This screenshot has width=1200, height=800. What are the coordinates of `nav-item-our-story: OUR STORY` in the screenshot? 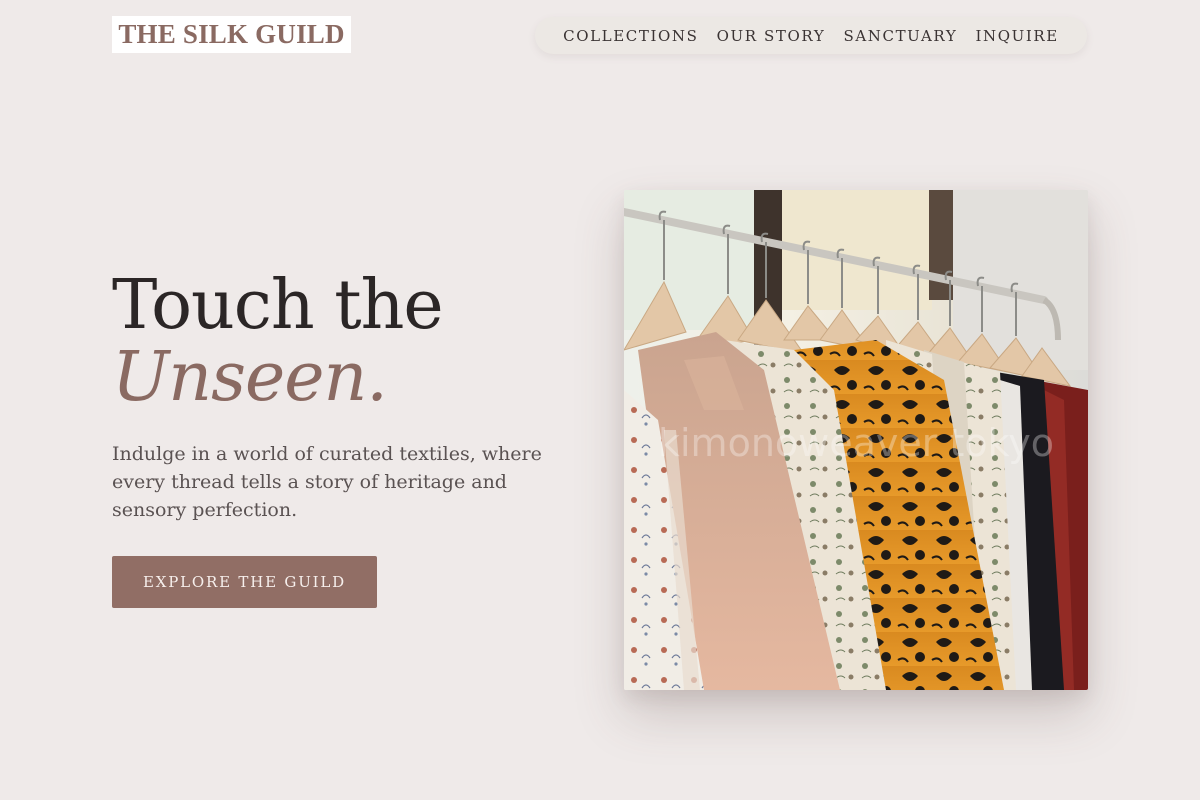 It's located at (771, 36).